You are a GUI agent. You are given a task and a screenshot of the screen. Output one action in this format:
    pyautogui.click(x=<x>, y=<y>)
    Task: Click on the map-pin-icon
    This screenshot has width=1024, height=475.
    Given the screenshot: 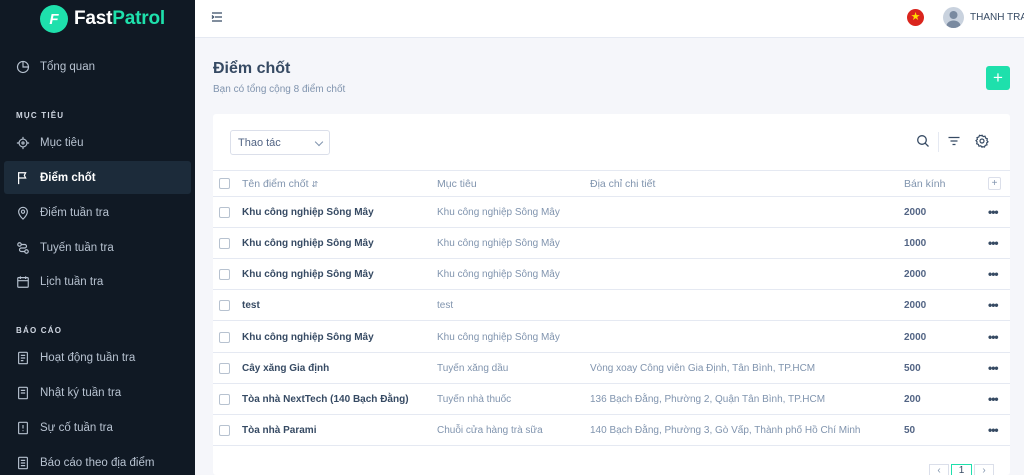 What is the action you would take?
    pyautogui.click(x=23, y=213)
    